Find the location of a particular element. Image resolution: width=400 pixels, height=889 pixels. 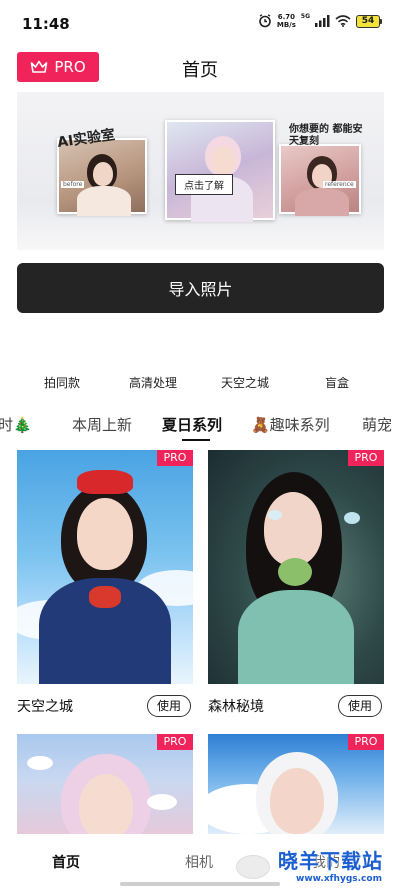

network-speed: 6.70 MB/s is located at coordinates (286, 21).